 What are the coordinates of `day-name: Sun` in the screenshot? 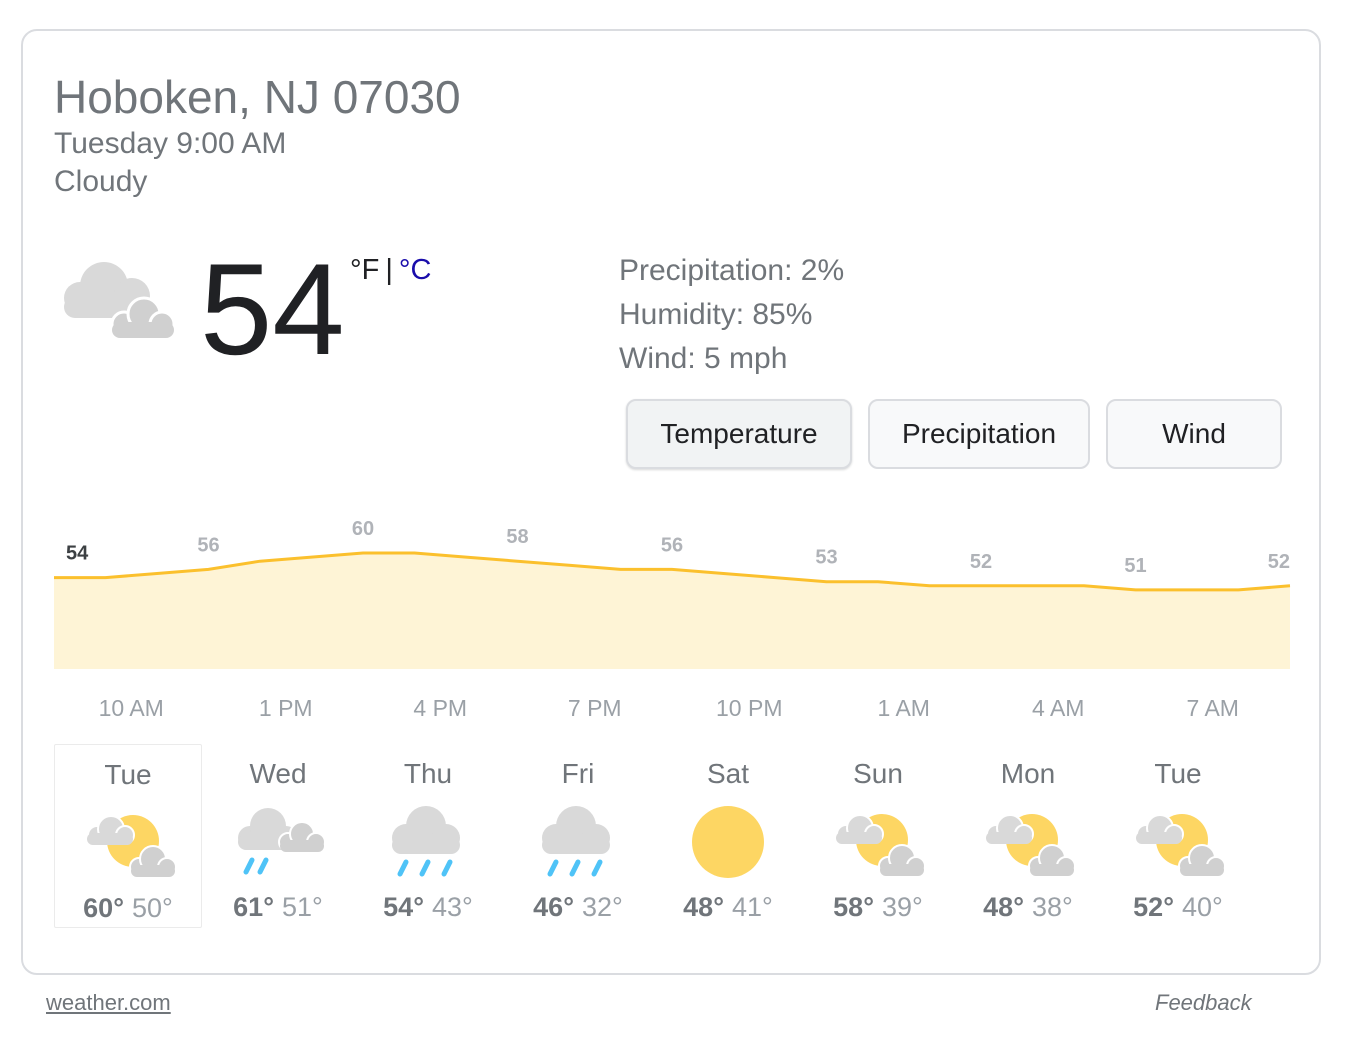 It's located at (878, 773).